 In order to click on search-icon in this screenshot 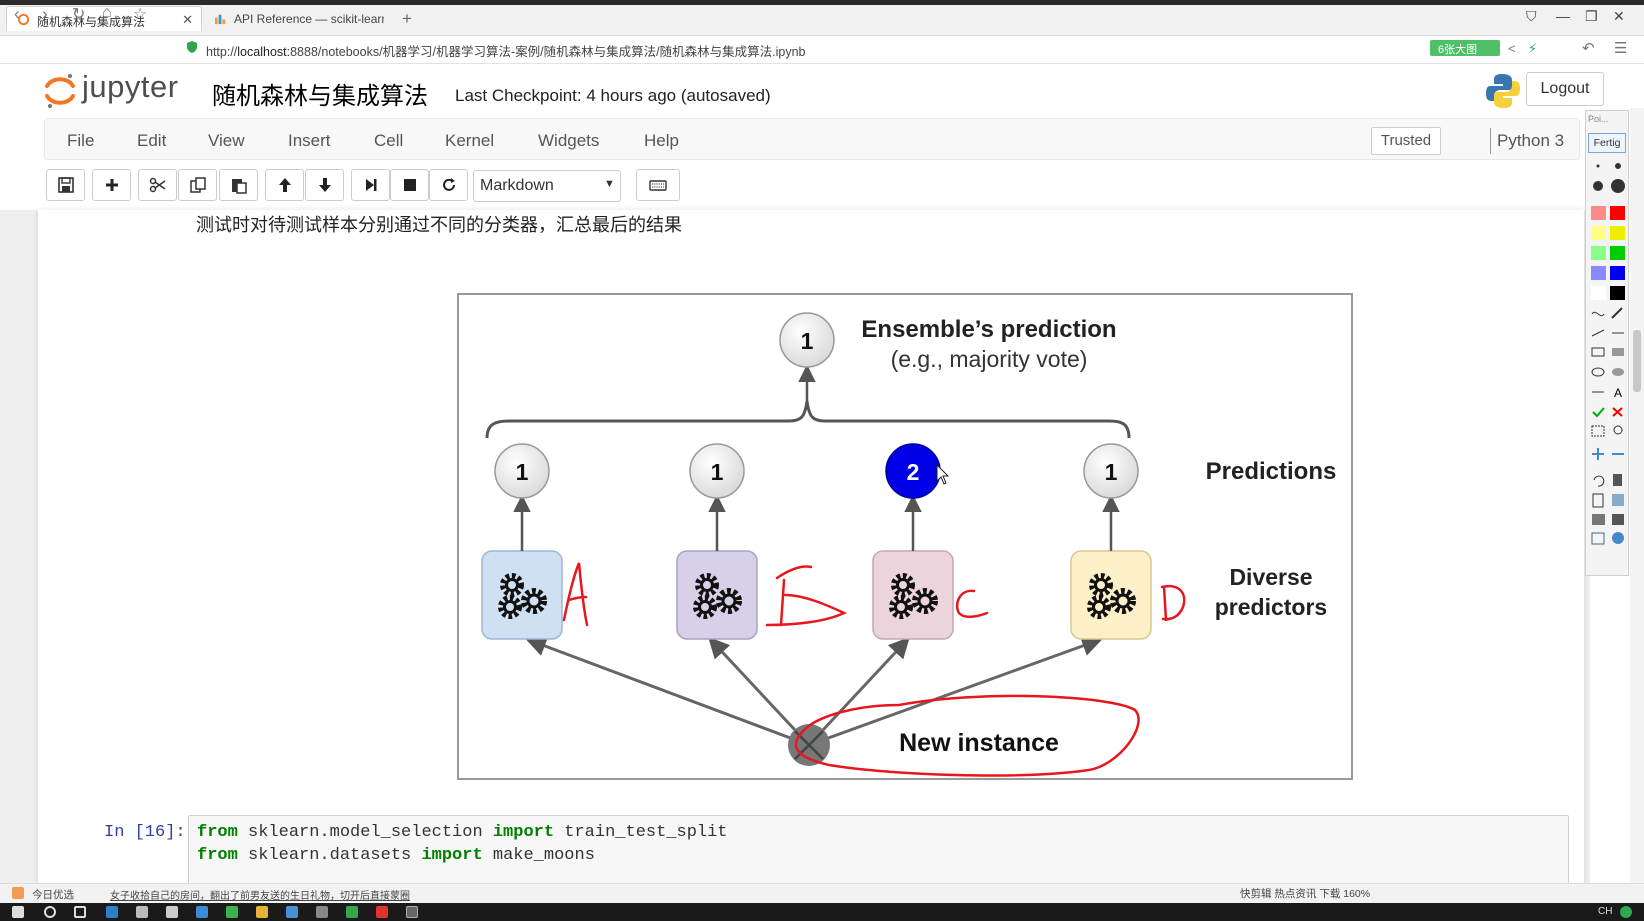, I will do `click(50, 912)`.